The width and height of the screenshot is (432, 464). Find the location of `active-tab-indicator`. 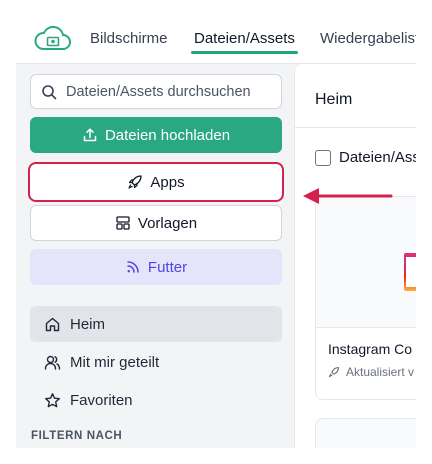

active-tab-indicator is located at coordinates (244, 52).